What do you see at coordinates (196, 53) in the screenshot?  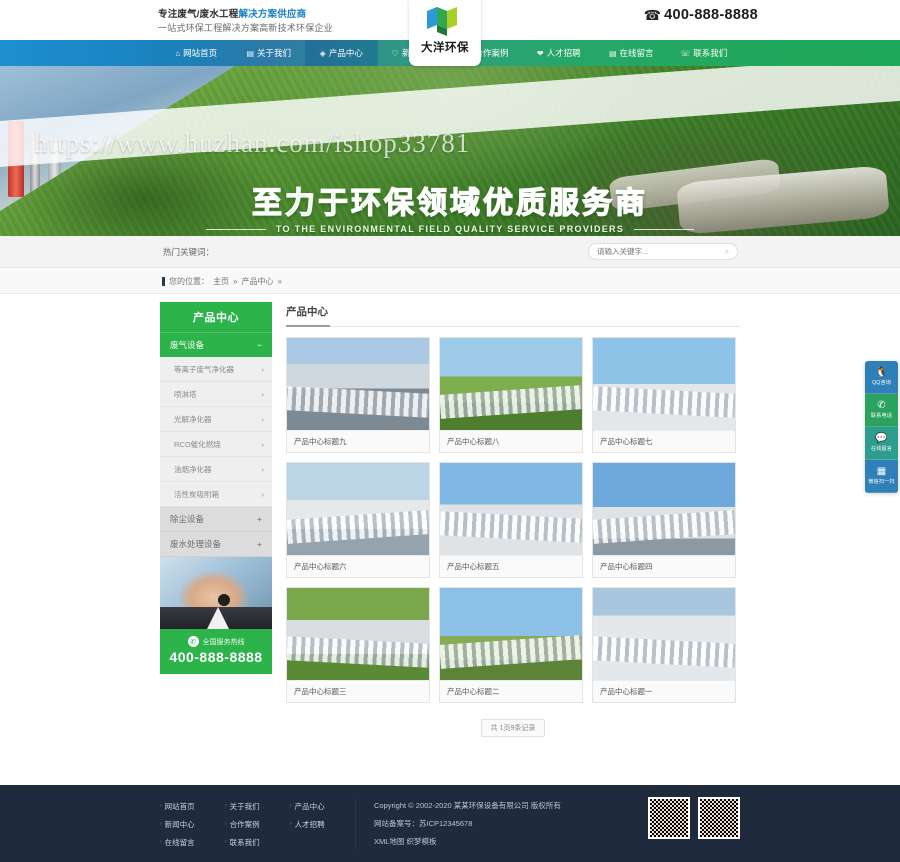 I see `nav-item-0: ⌂ 网站首页` at bounding box center [196, 53].